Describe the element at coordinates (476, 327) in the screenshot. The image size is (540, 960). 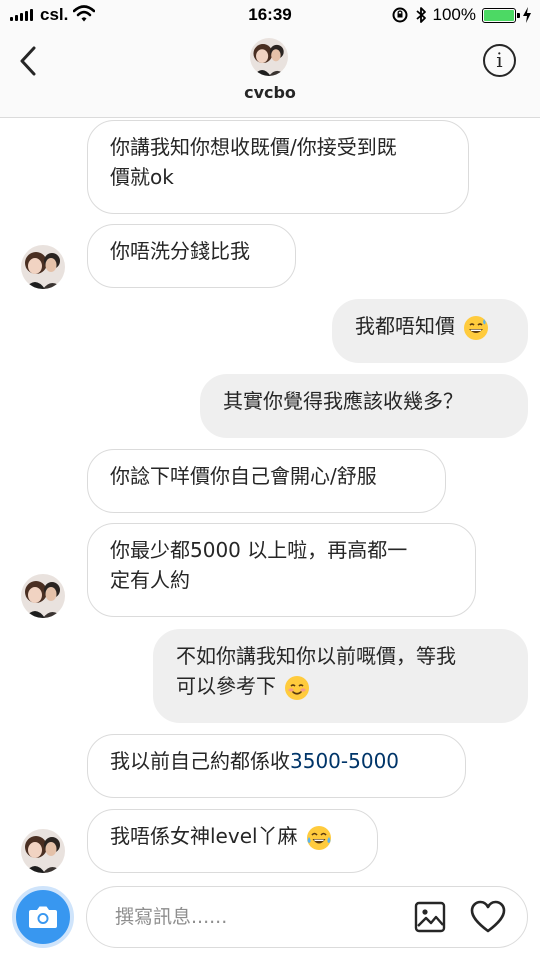
I see `grinning-sweat-emoji` at that location.